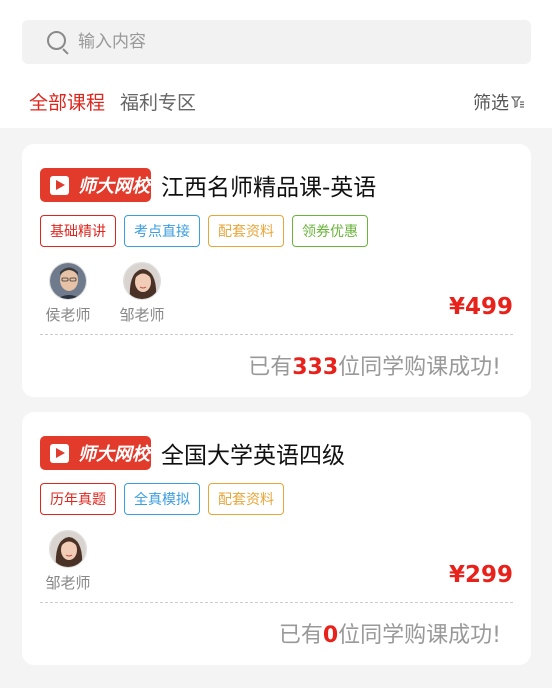 Image resolution: width=552 pixels, height=688 pixels. Describe the element at coordinates (78, 231) in the screenshot. I see `course-tag: 基础精讲` at that location.